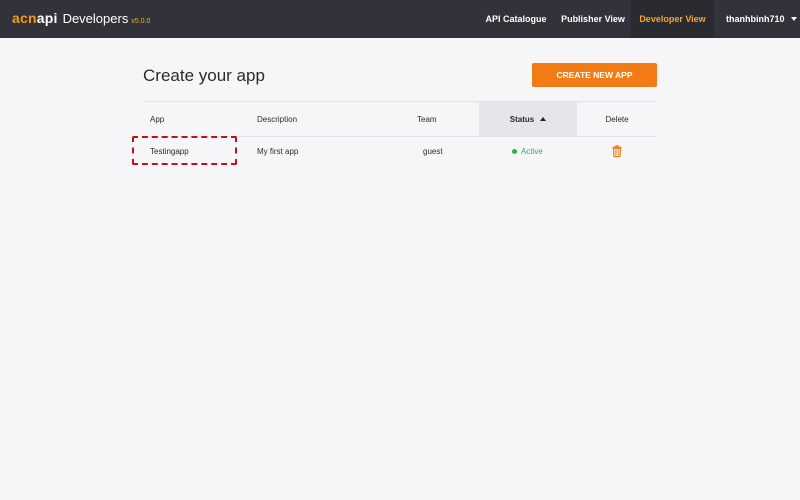 The image size is (800, 500). Describe the element at coordinates (278, 151) in the screenshot. I see `cell-description-text: My first app` at that location.